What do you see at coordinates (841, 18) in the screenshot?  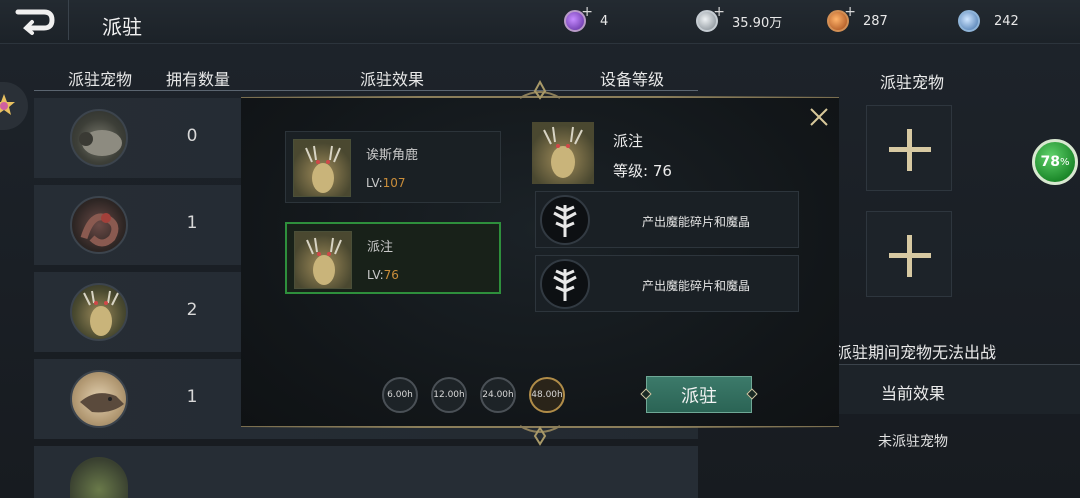 I see `orange-orb-icon: +` at bounding box center [841, 18].